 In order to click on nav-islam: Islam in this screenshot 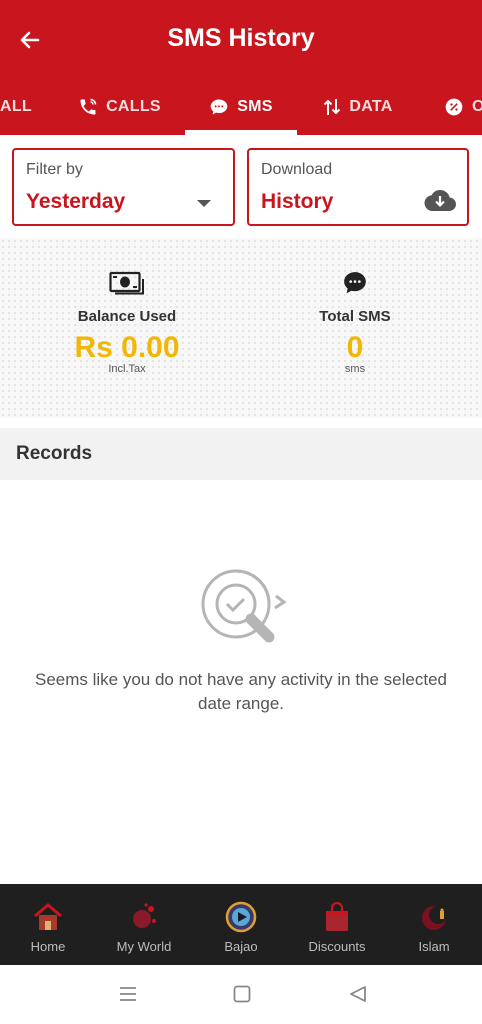, I will do `click(434, 924)`.